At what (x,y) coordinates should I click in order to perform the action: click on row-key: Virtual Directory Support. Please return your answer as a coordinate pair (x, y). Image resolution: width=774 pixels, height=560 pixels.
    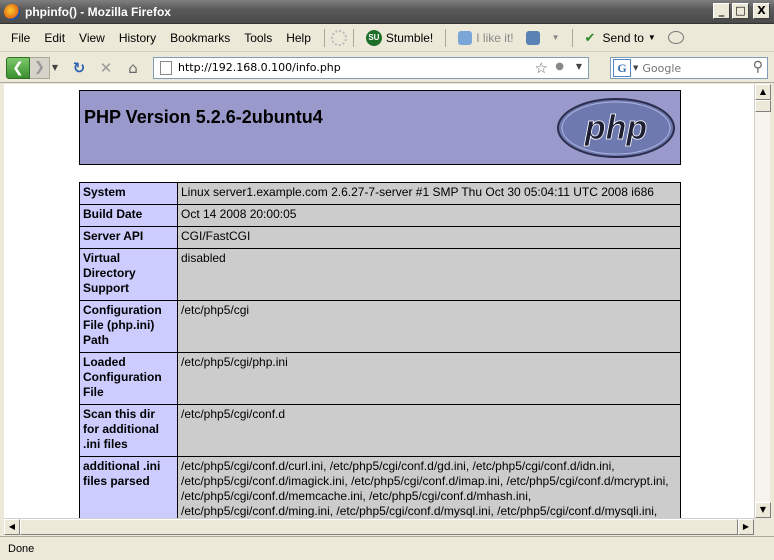
    Looking at the image, I should click on (128, 274).